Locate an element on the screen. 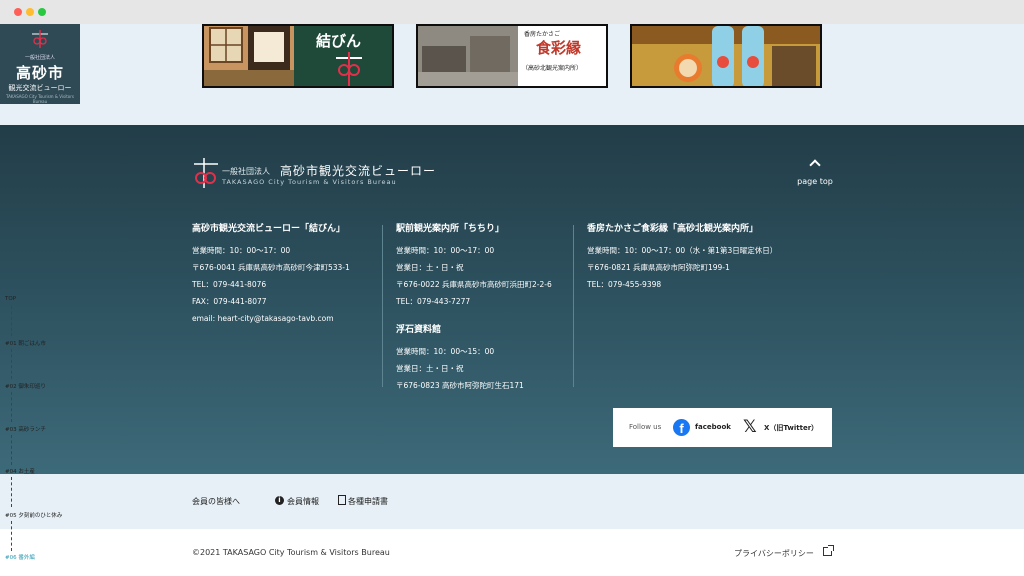 The height and width of the screenshot is (576, 1024). x-twitter-icon: 𝕏 is located at coordinates (750, 427).